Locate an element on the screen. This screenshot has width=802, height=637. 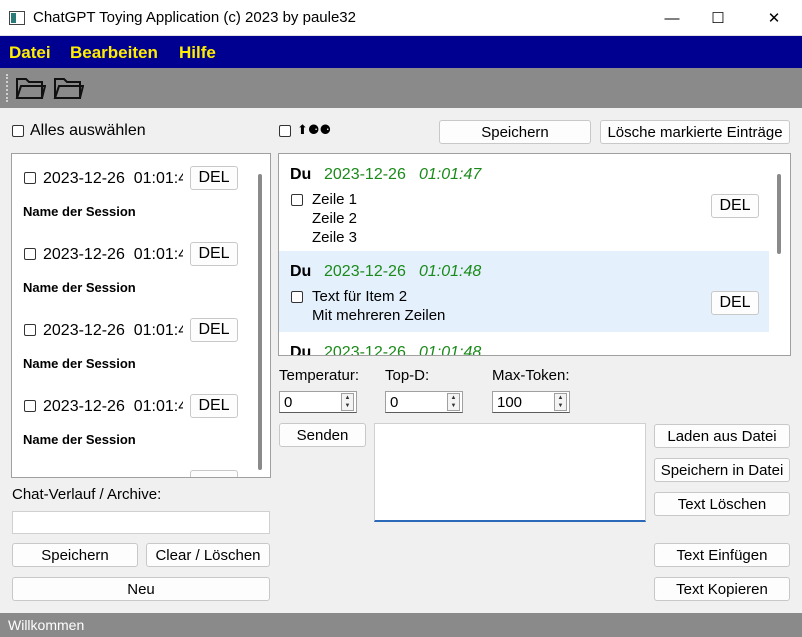
session-list-scrollbar is located at coordinates (260, 322).